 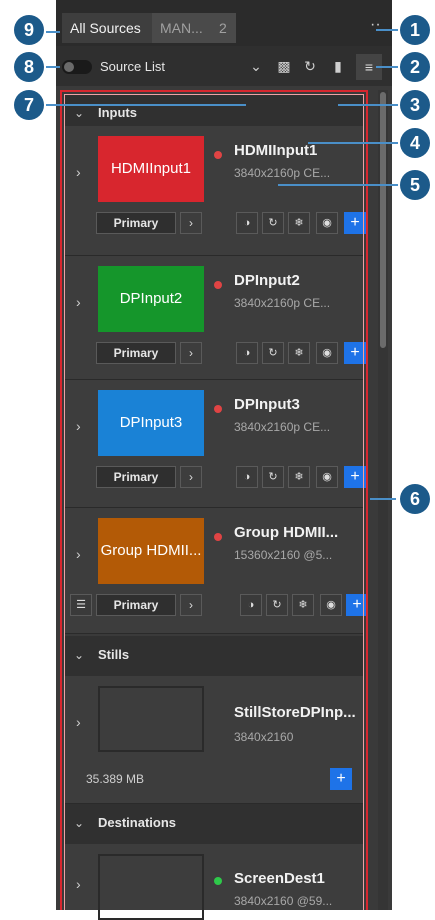 I want to click on callout-1: 1, so click(x=415, y=30).